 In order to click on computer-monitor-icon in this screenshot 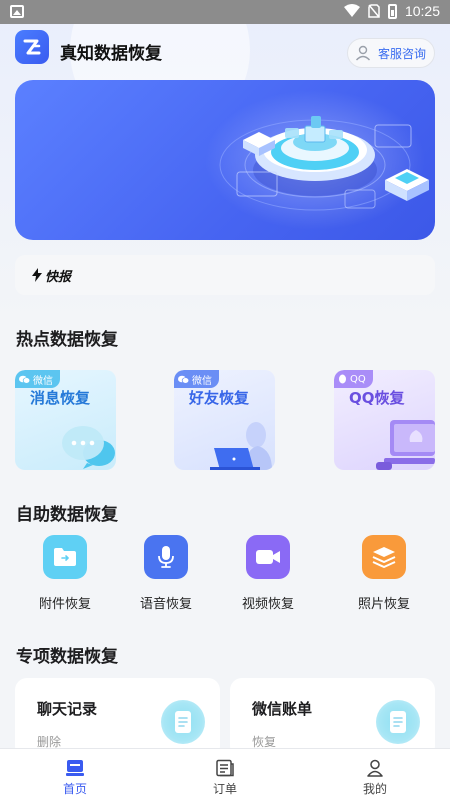, I will do `click(405, 445)`.